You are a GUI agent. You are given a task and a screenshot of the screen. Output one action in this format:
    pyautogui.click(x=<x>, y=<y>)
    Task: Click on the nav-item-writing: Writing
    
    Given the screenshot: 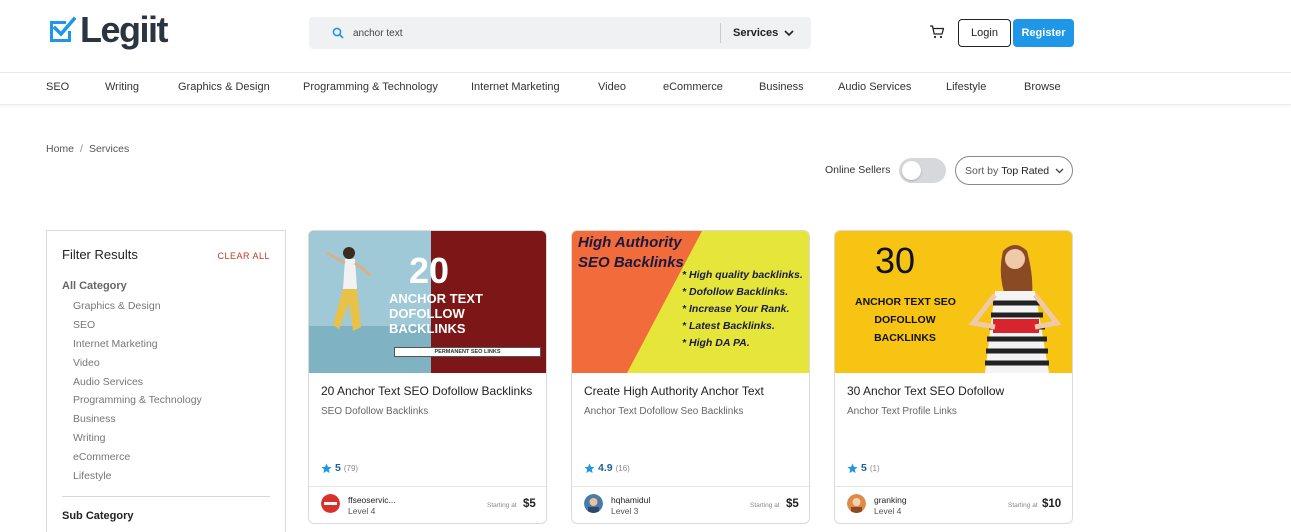 What is the action you would take?
    pyautogui.click(x=122, y=87)
    